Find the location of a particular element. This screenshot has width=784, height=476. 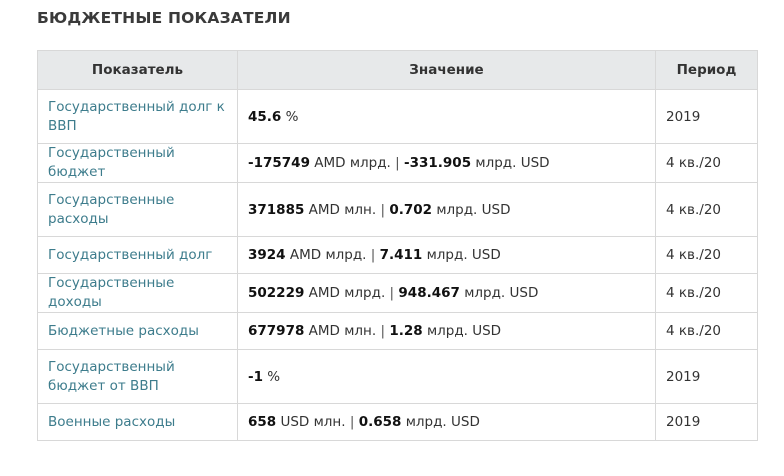

indicator-link: Государственные расходы is located at coordinates (111, 209).